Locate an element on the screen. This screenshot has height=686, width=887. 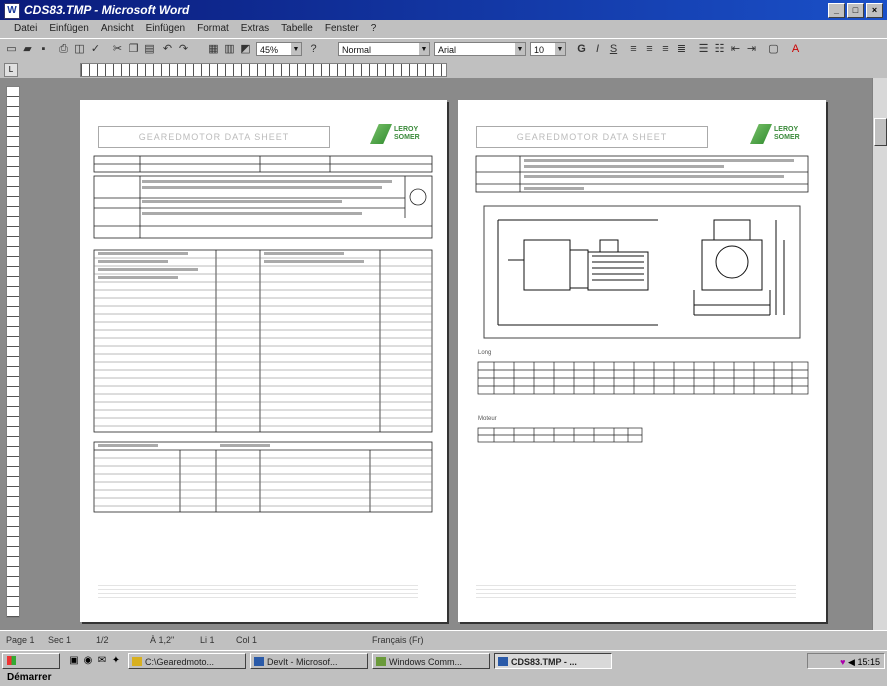
menu-item-tools: Extras is located at coordinates (255, 29).